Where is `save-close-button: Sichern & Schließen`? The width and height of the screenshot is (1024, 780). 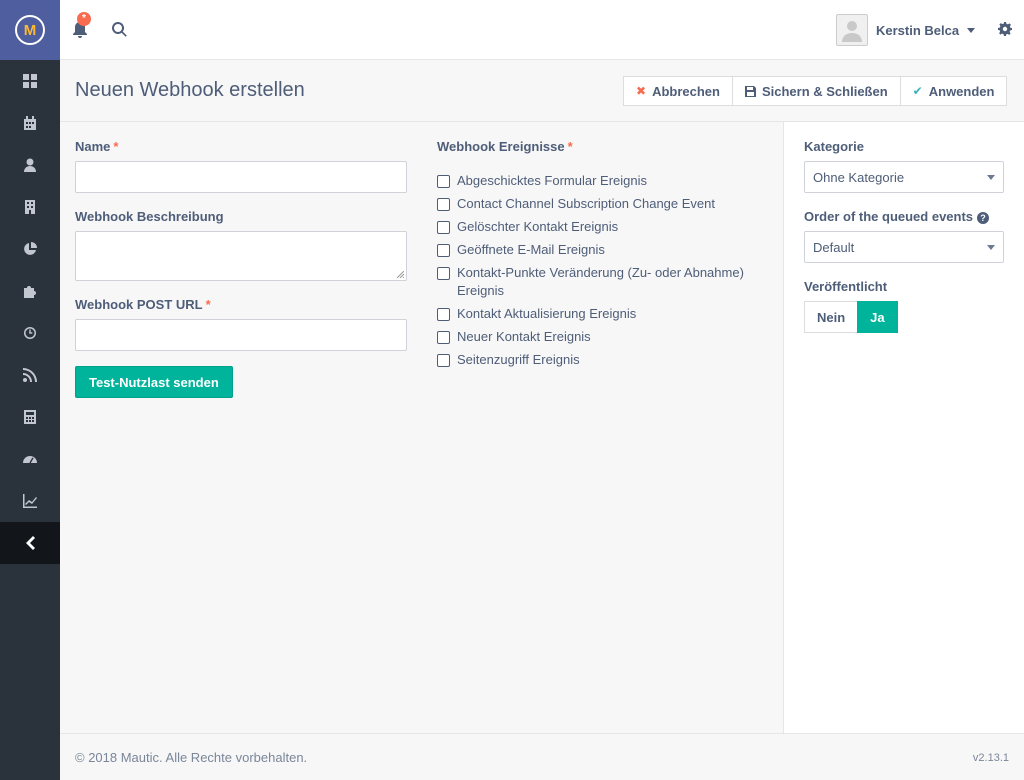 save-close-button: Sichern & Schließen is located at coordinates (816, 91).